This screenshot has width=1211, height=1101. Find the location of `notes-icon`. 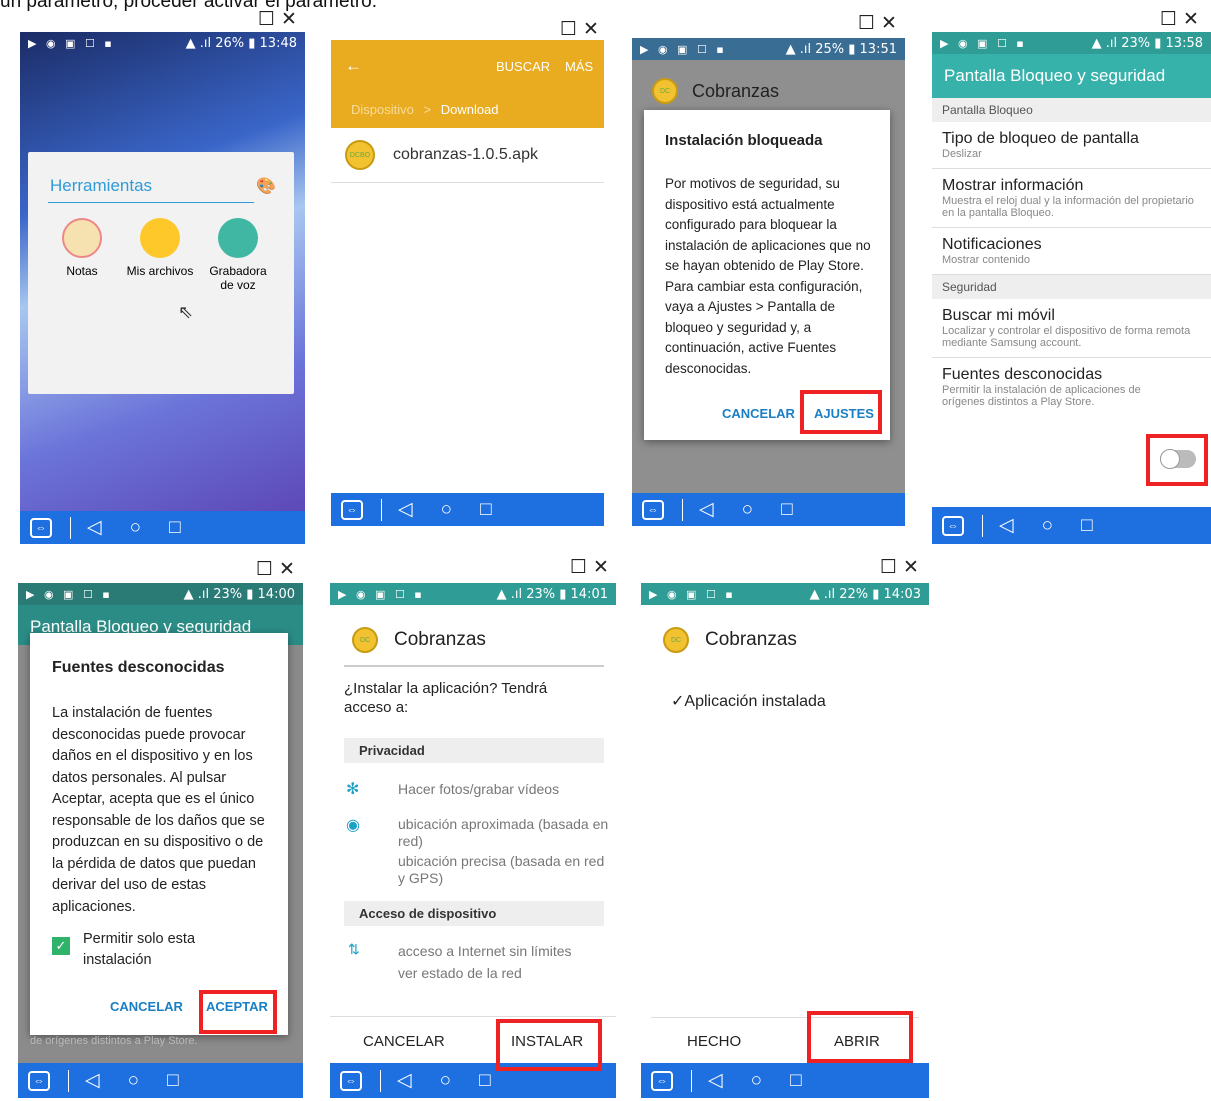

notes-icon is located at coordinates (82, 238).